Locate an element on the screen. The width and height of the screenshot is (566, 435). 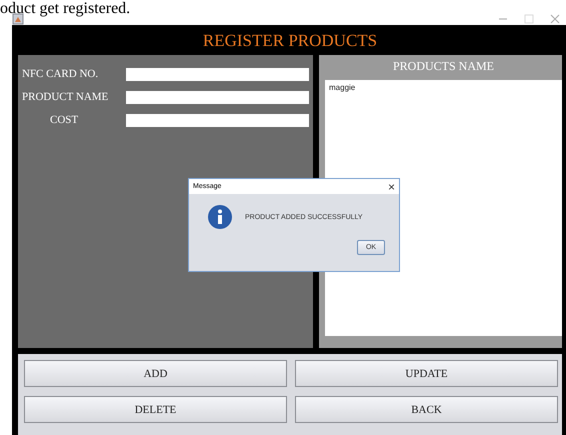
action-button: UPDATE is located at coordinates (426, 373).